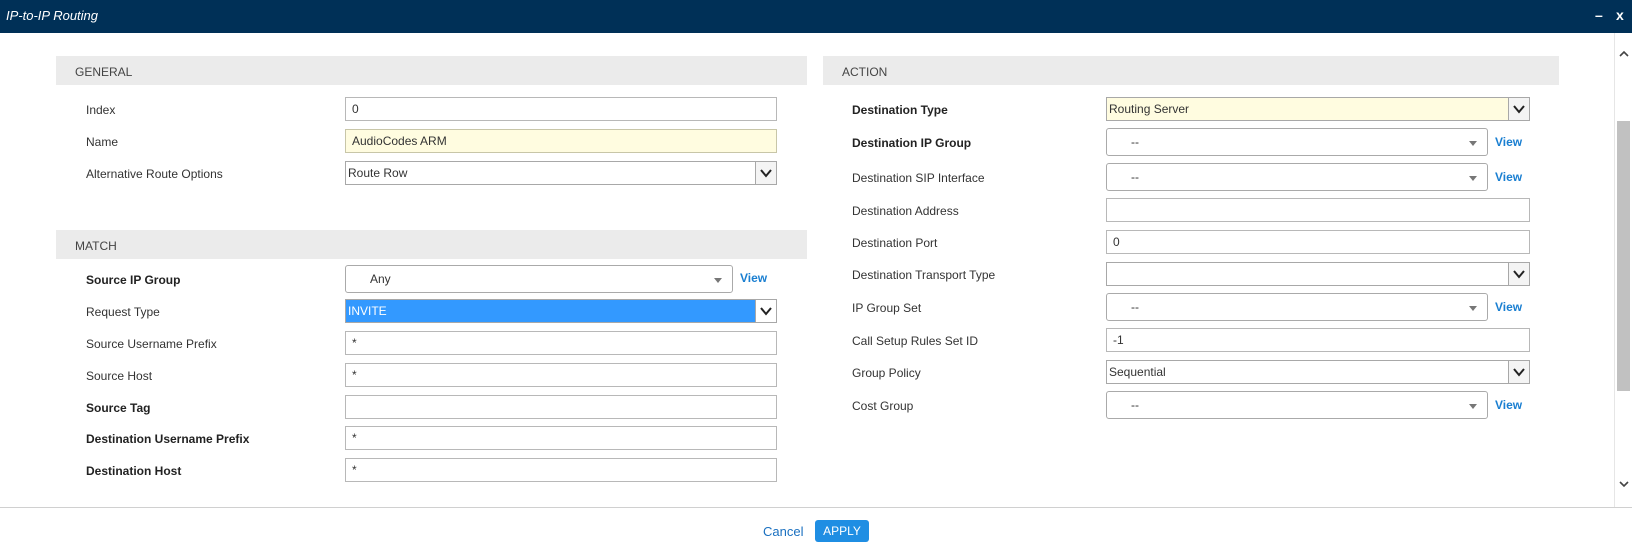  What do you see at coordinates (151, 344) in the screenshot?
I see `source-username-prefix-label: Source Username Prefix` at bounding box center [151, 344].